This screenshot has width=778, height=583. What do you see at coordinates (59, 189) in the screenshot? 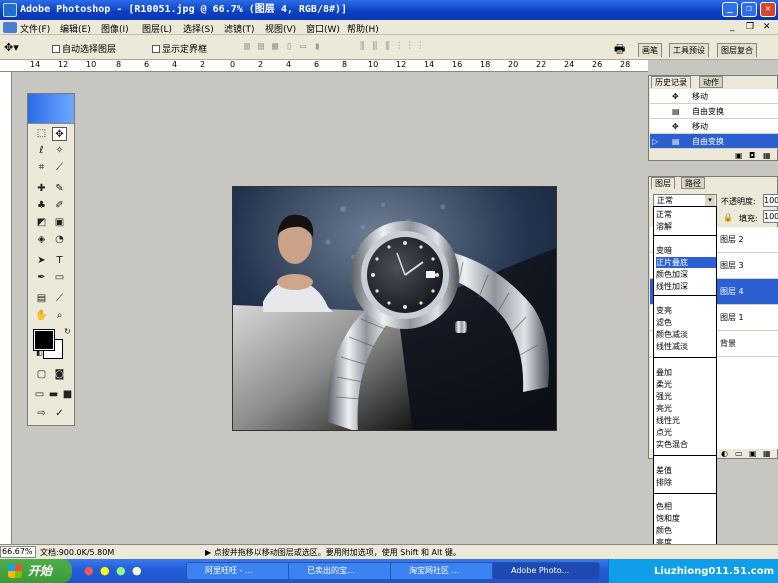
I see `brush-tool-icon: ✎` at bounding box center [59, 189].